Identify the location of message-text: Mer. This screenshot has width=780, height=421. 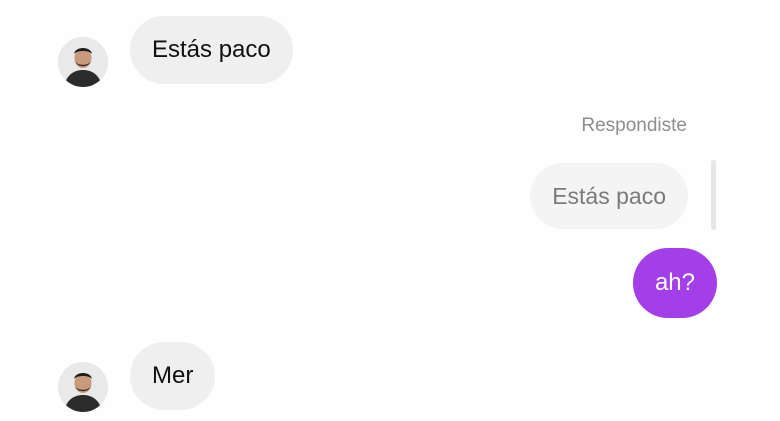
(173, 375).